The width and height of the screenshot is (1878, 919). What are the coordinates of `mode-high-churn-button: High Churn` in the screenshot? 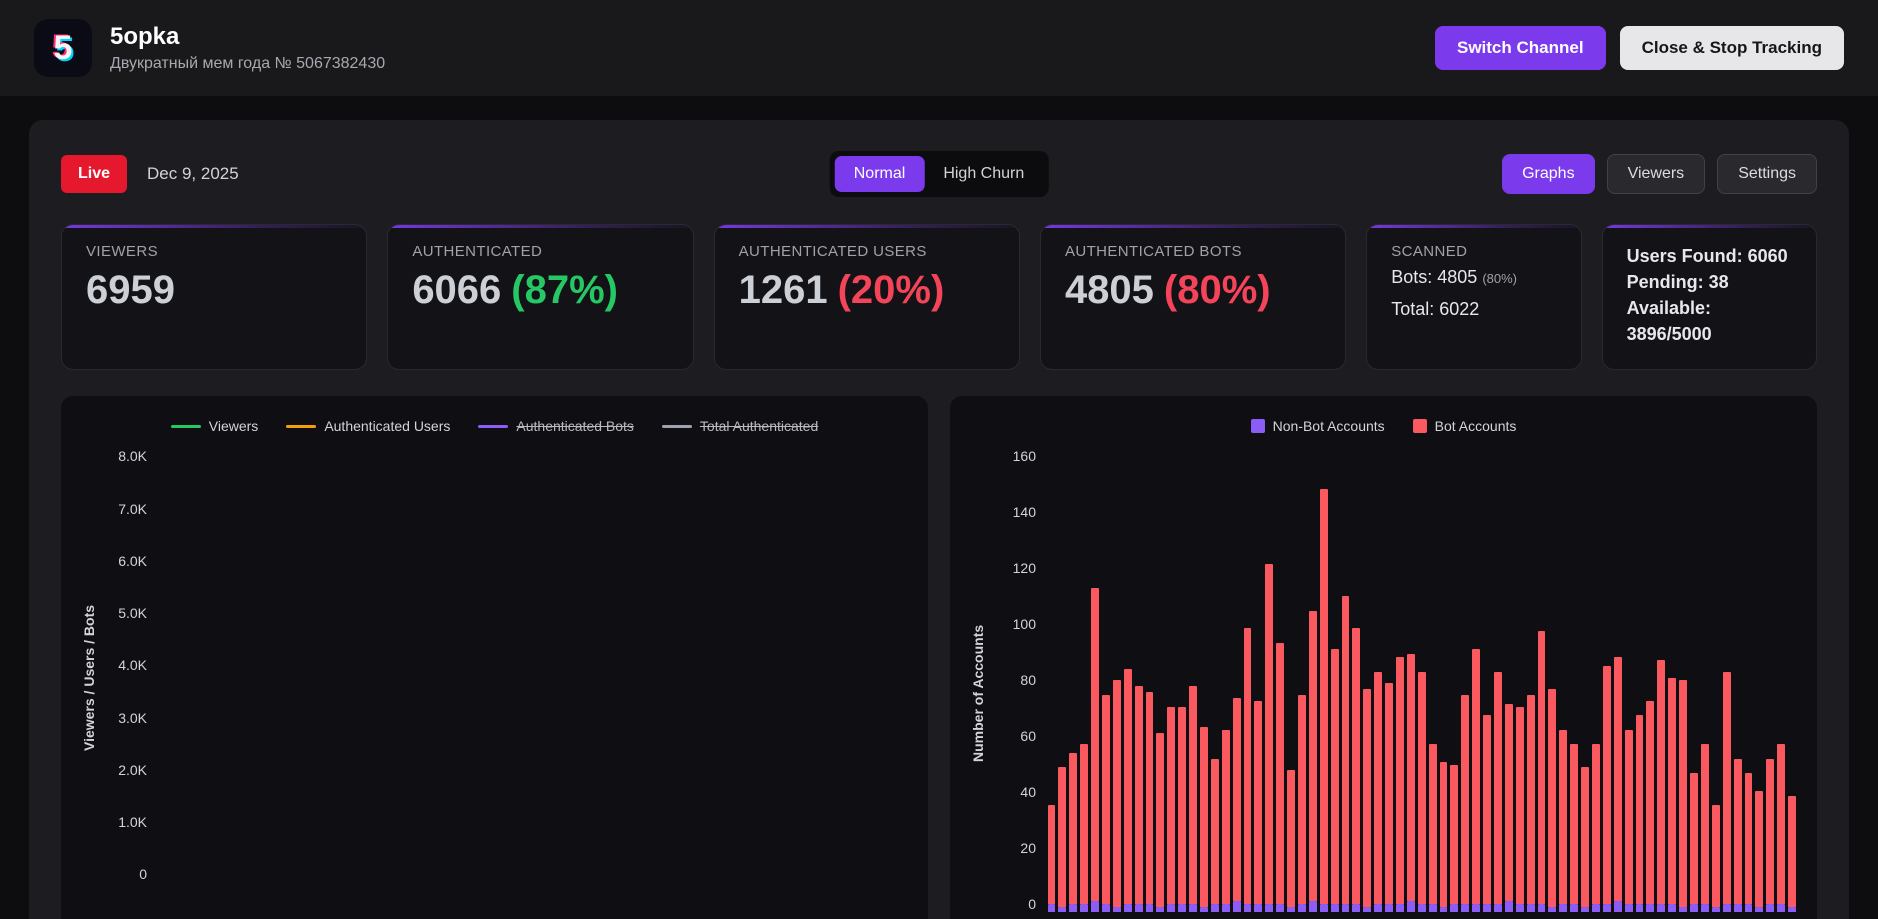 It's located at (983, 174).